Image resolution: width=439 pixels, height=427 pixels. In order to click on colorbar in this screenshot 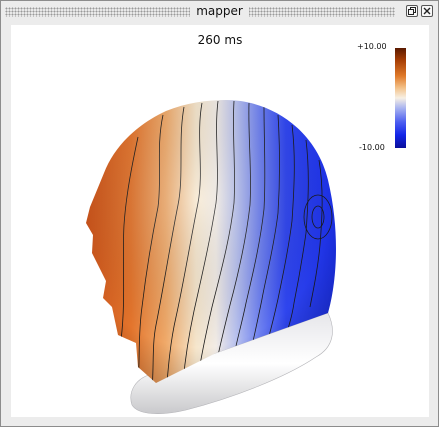, I will do `click(400, 98)`.